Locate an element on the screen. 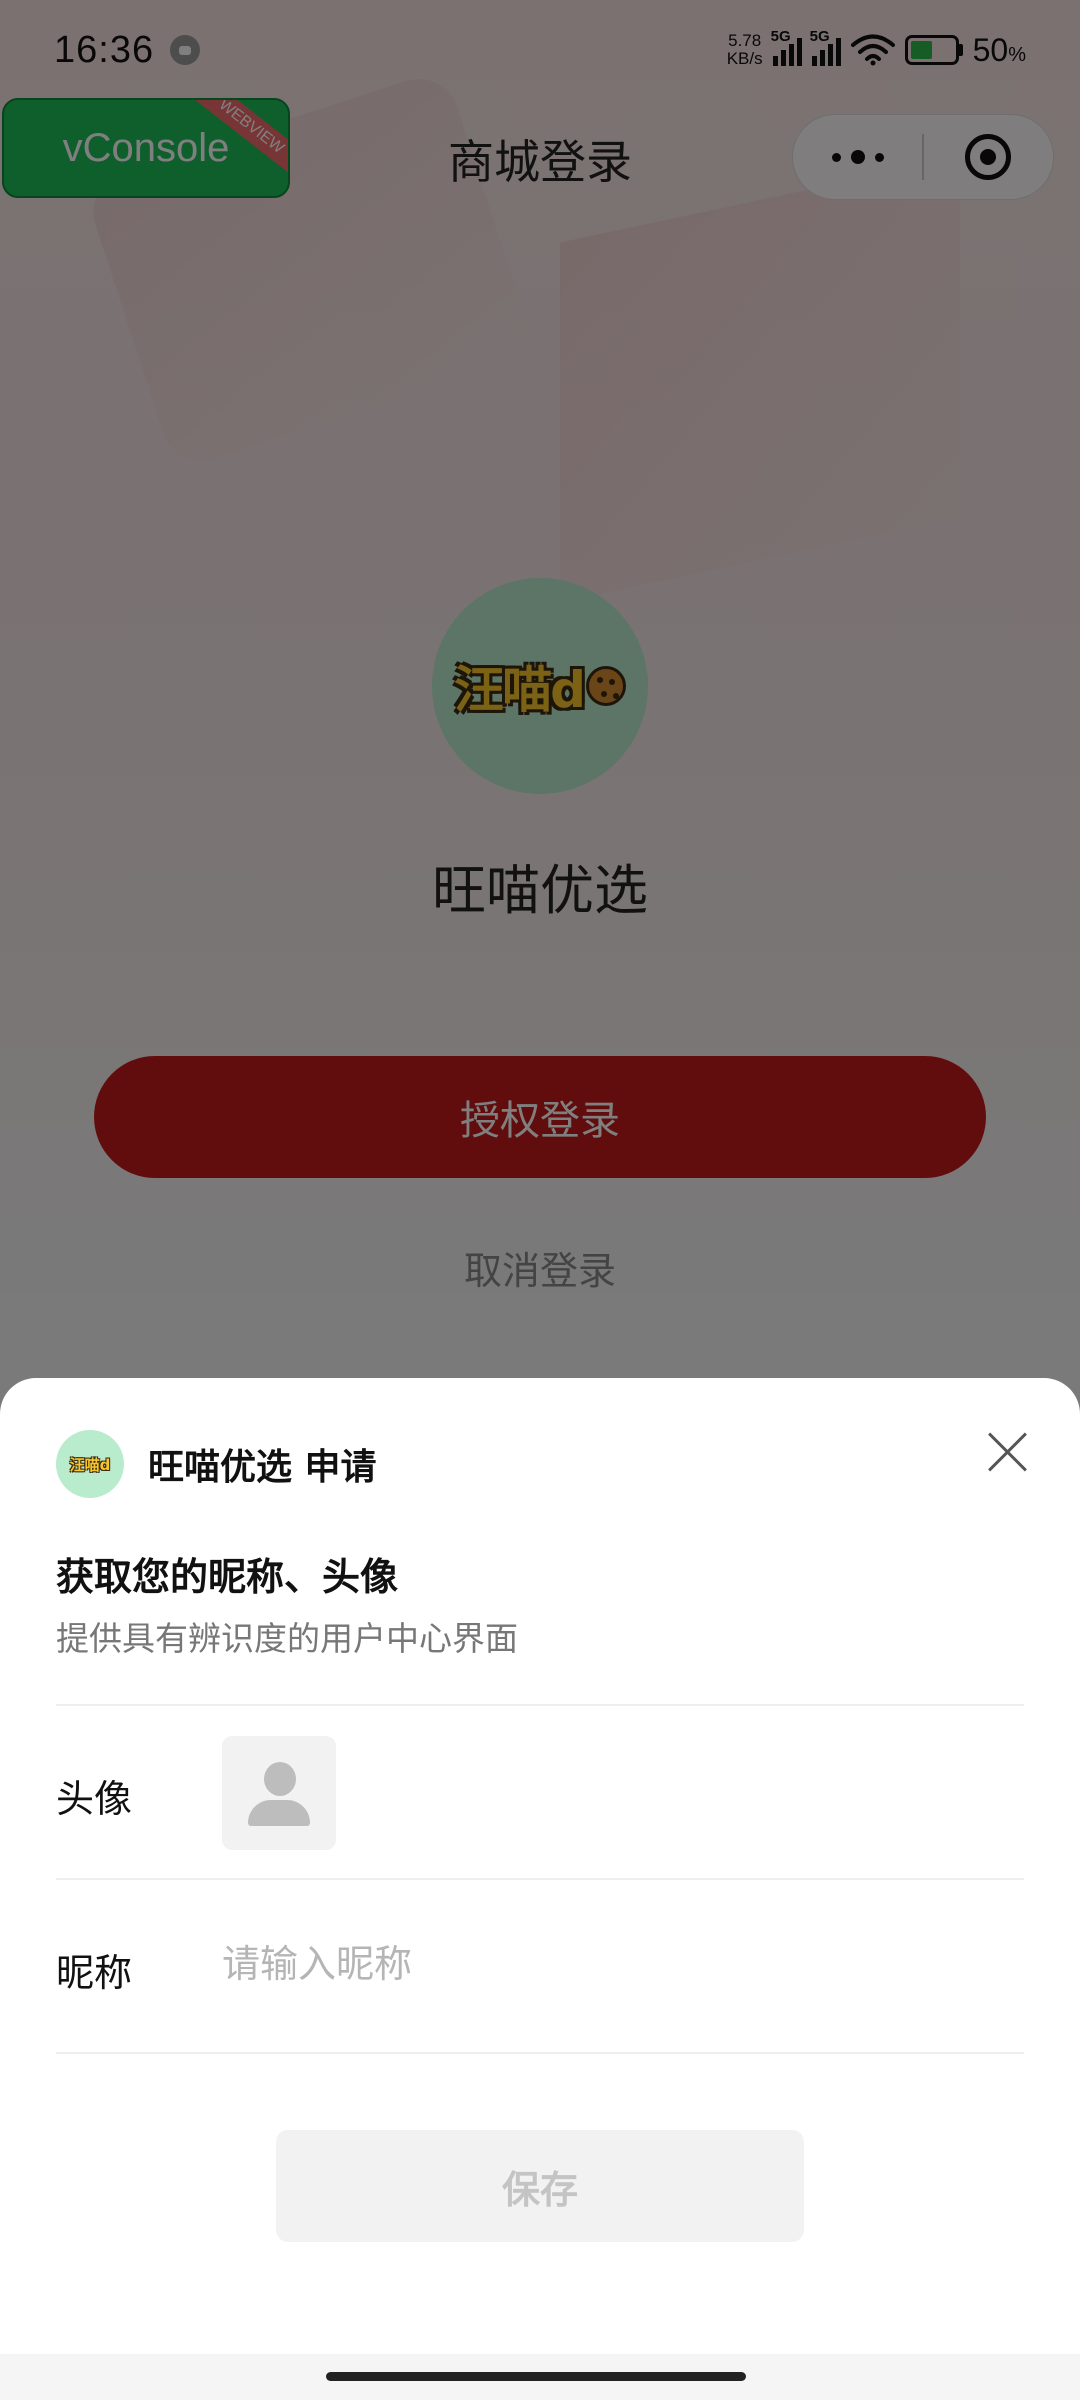 This screenshot has width=1080, height=2400. permission-heading: 获取您的昵称、头像 is located at coordinates (227, 1577).